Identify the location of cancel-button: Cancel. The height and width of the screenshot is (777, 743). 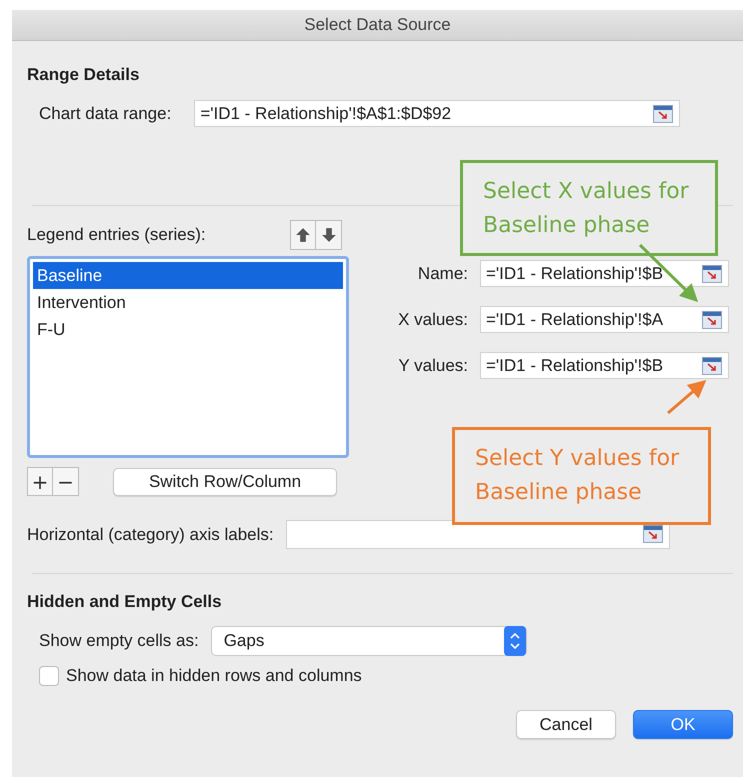
(566, 724).